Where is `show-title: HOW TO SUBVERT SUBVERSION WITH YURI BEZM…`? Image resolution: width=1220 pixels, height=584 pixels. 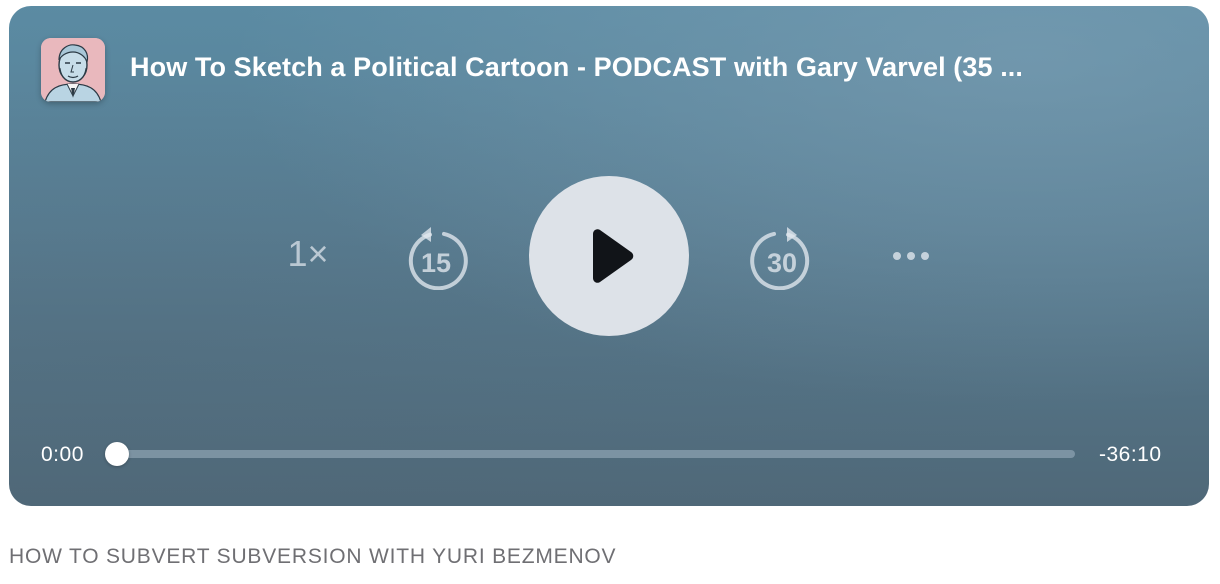 show-title: HOW TO SUBVERT SUBVERSION WITH YURI BEZM… is located at coordinates (313, 556).